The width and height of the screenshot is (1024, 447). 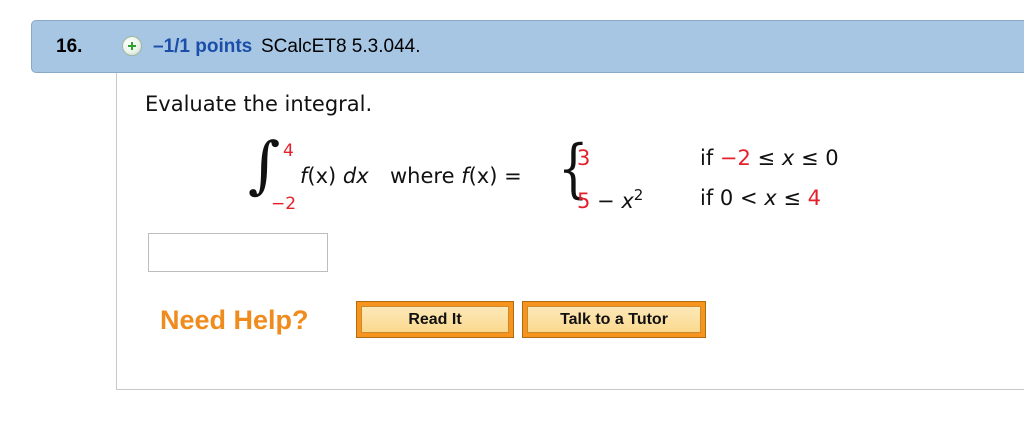 What do you see at coordinates (341, 46) in the screenshot?
I see `problem-source: SCalcET8 5.3.044.` at bounding box center [341, 46].